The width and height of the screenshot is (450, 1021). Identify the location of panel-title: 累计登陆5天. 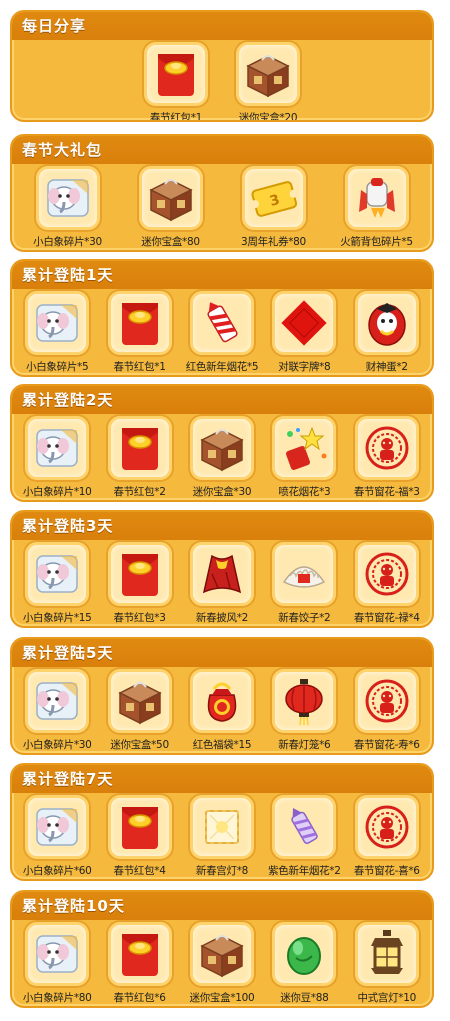
(222, 653).